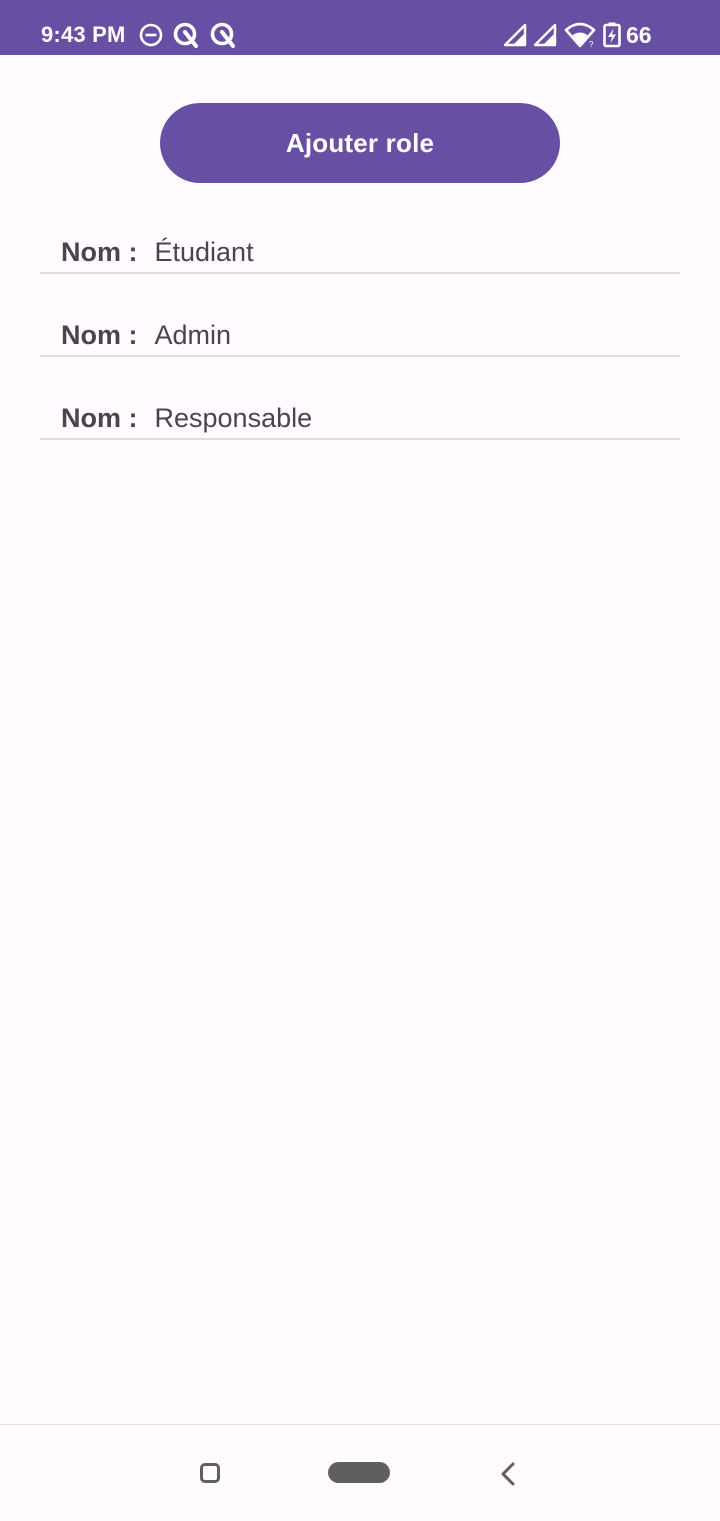 This screenshot has width=720, height=1521. I want to click on navigation-bar, so click(360, 1472).